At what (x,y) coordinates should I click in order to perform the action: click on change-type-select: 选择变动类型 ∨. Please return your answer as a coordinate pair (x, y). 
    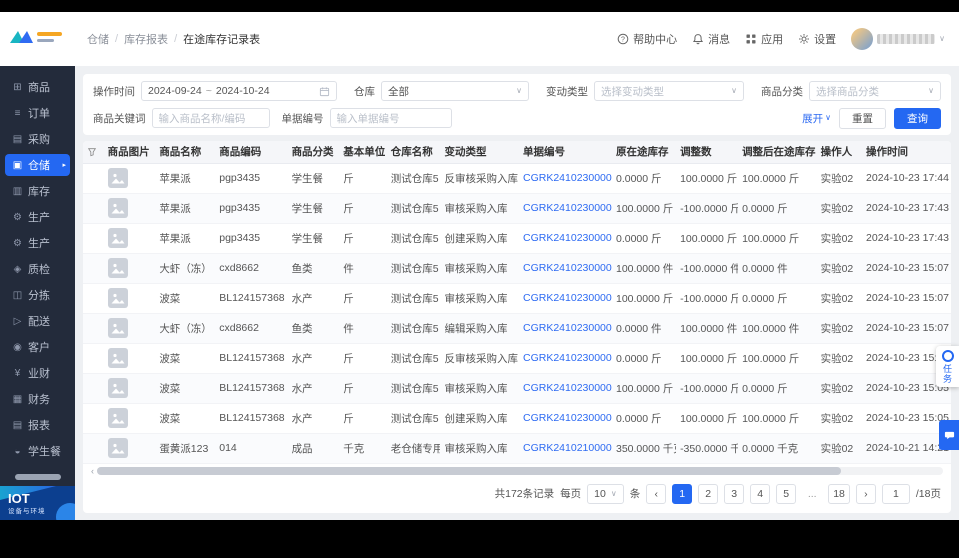
    Looking at the image, I should click on (669, 91).